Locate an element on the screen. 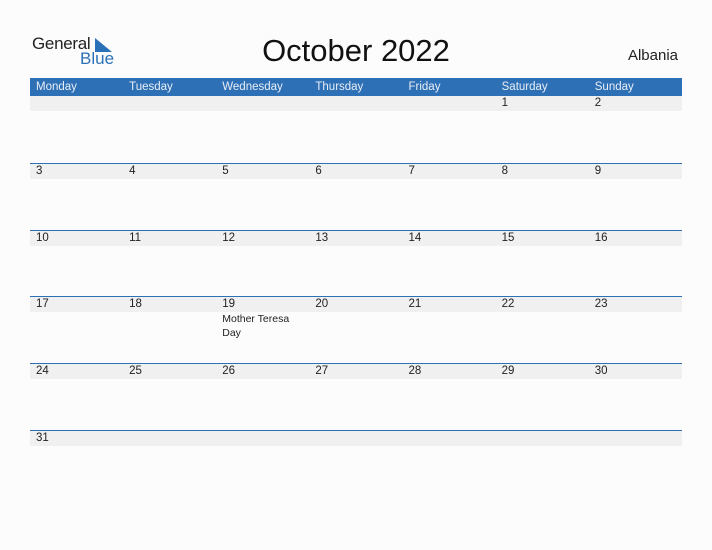  day-number: 23 is located at coordinates (601, 304).